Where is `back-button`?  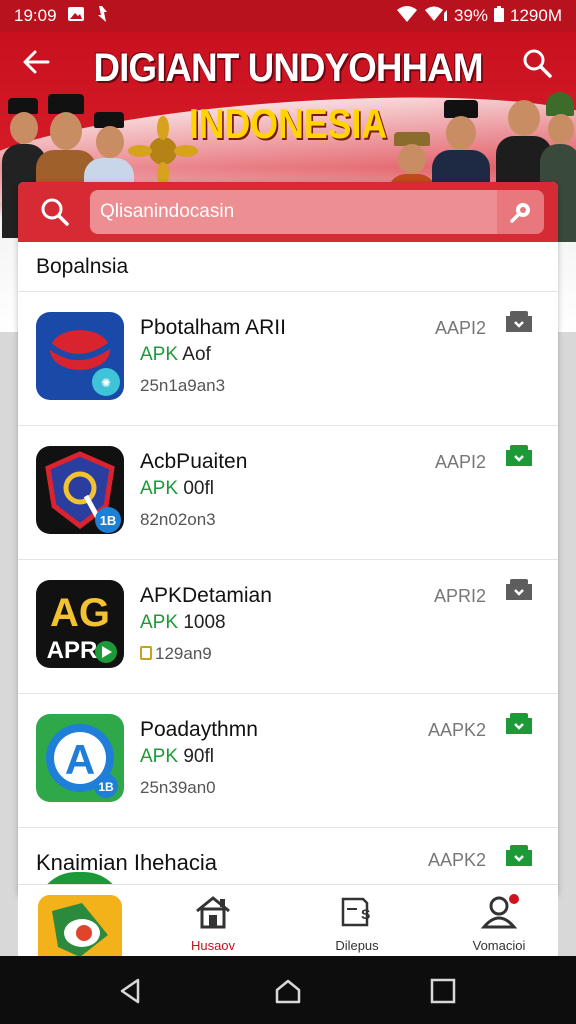 back-button is located at coordinates (40, 66).